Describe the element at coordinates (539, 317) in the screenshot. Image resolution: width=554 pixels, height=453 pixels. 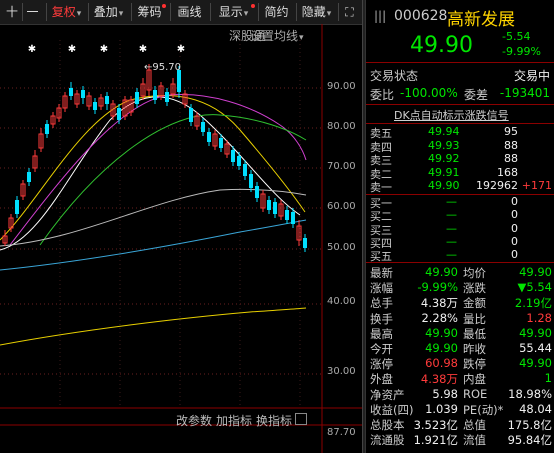
I see `stat-value: 1.28` at that location.